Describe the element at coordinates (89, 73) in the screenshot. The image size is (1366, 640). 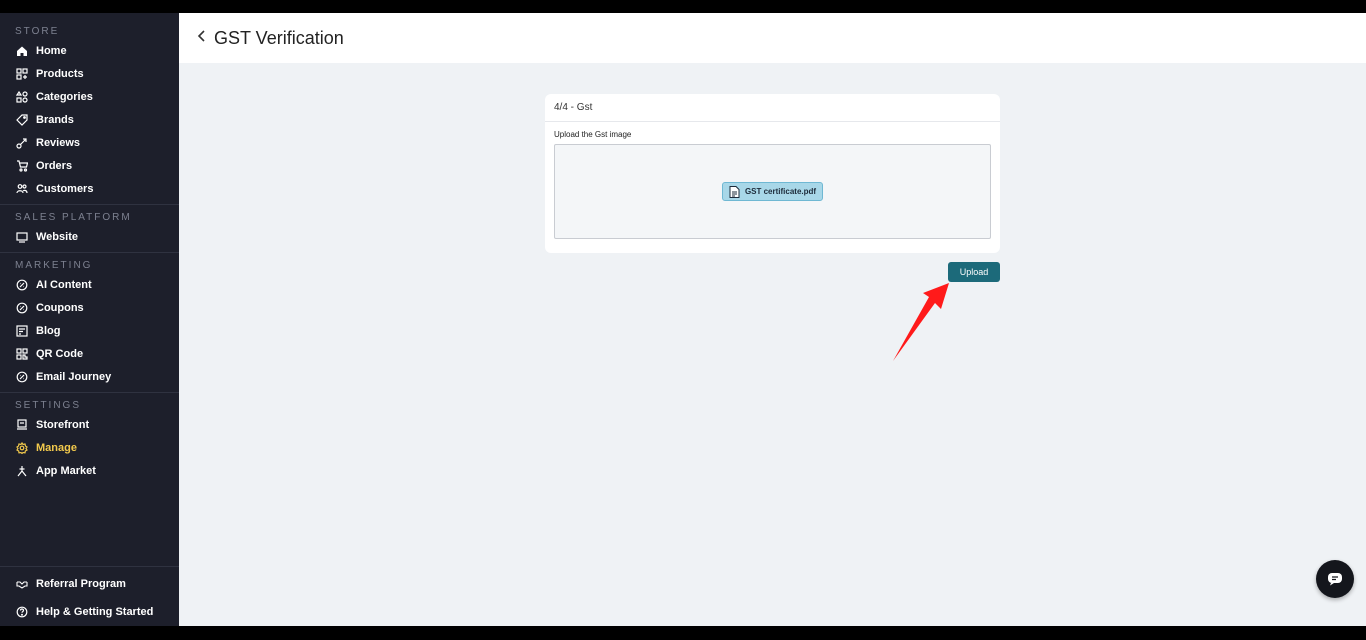
I see `sidebar-item-products: Products` at that location.